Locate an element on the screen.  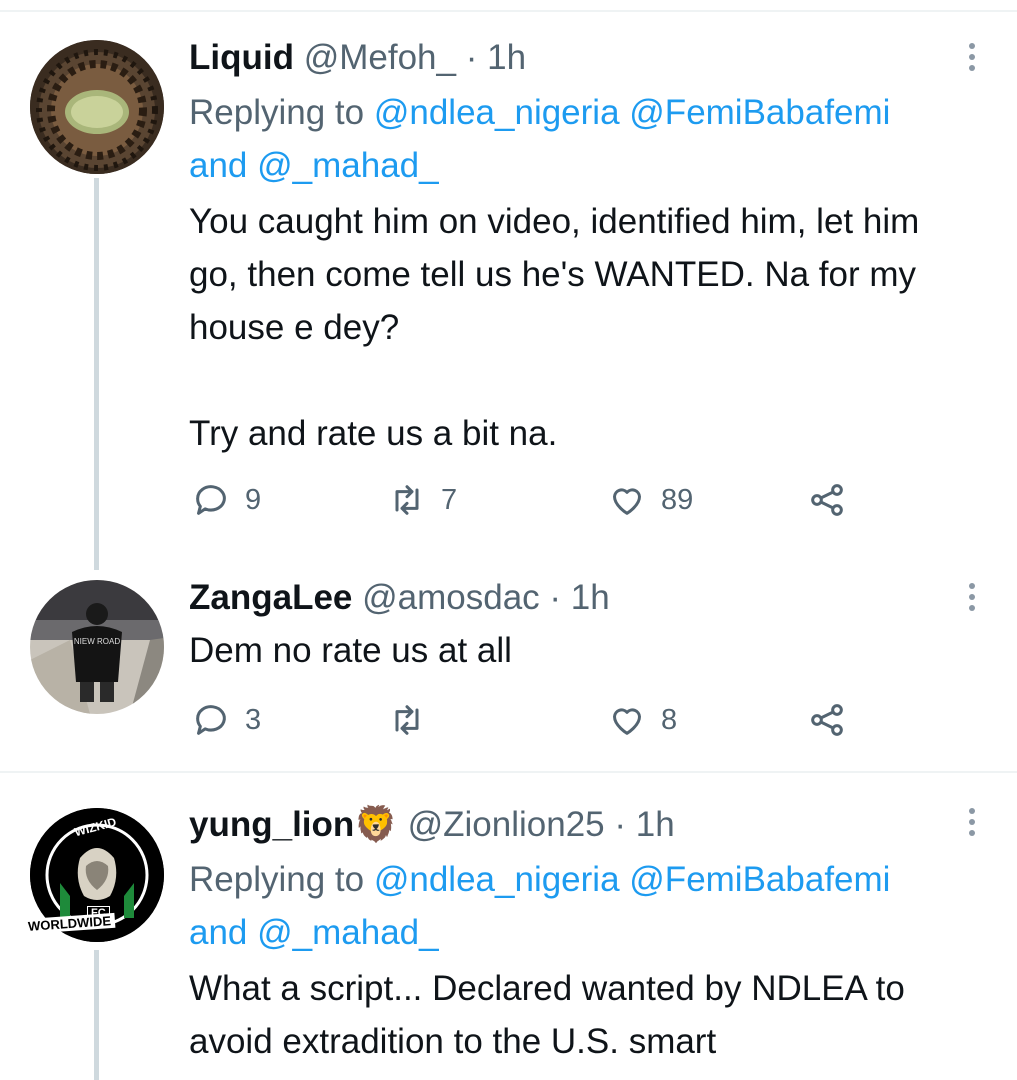
avatar: NIEW ROAD is located at coordinates (97, 647).